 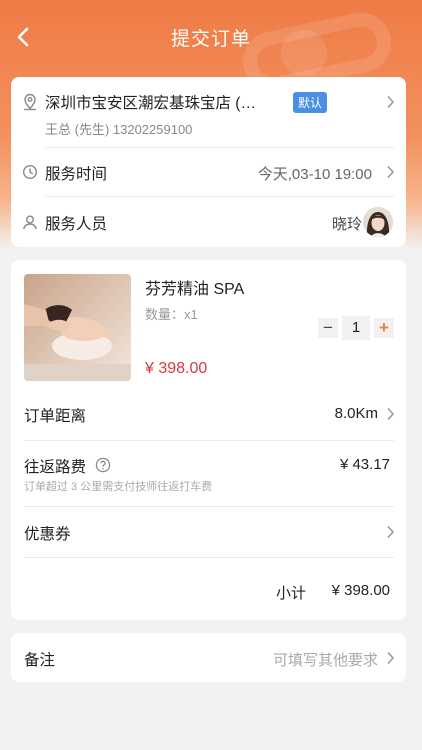 What do you see at coordinates (328, 328) in the screenshot?
I see `decrease-button: −` at bounding box center [328, 328].